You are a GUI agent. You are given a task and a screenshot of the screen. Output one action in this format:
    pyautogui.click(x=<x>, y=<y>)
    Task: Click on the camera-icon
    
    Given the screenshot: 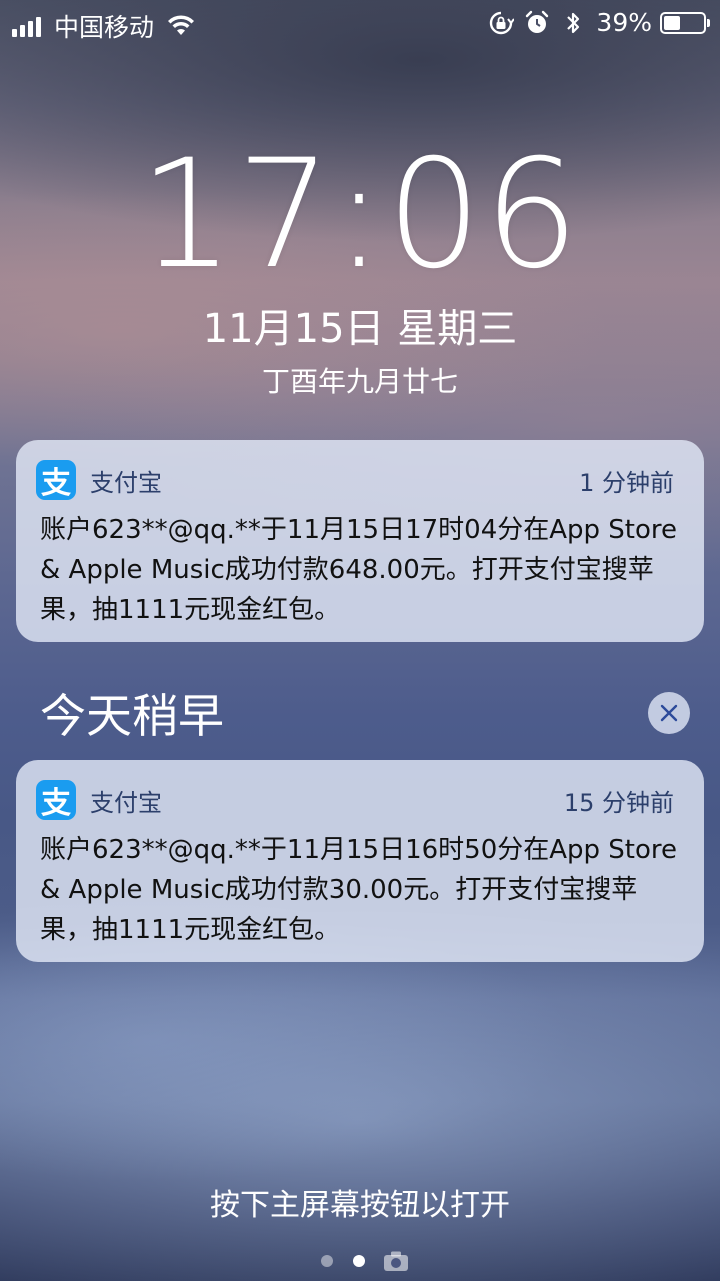 What is the action you would take?
    pyautogui.click(x=396, y=1261)
    